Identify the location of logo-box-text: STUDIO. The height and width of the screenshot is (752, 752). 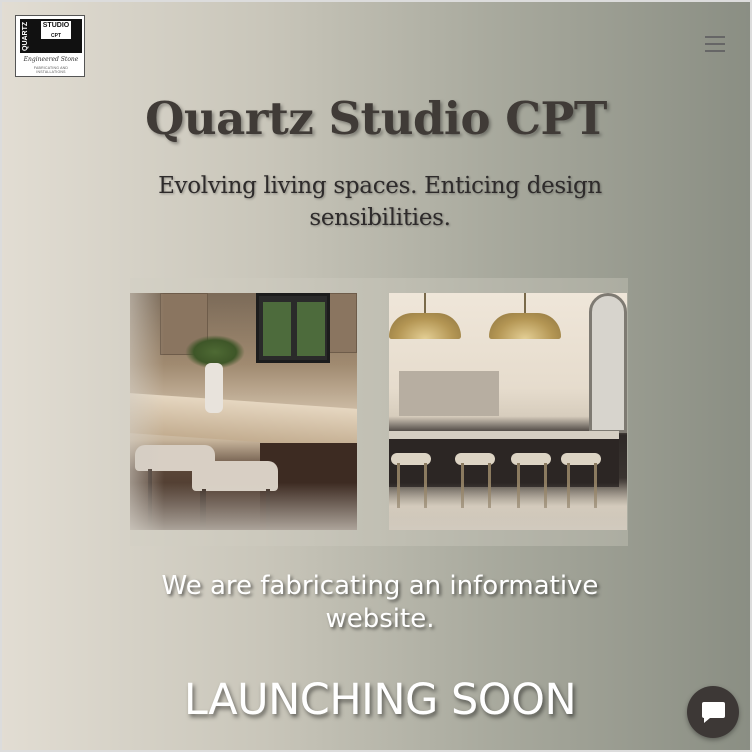
(56, 25).